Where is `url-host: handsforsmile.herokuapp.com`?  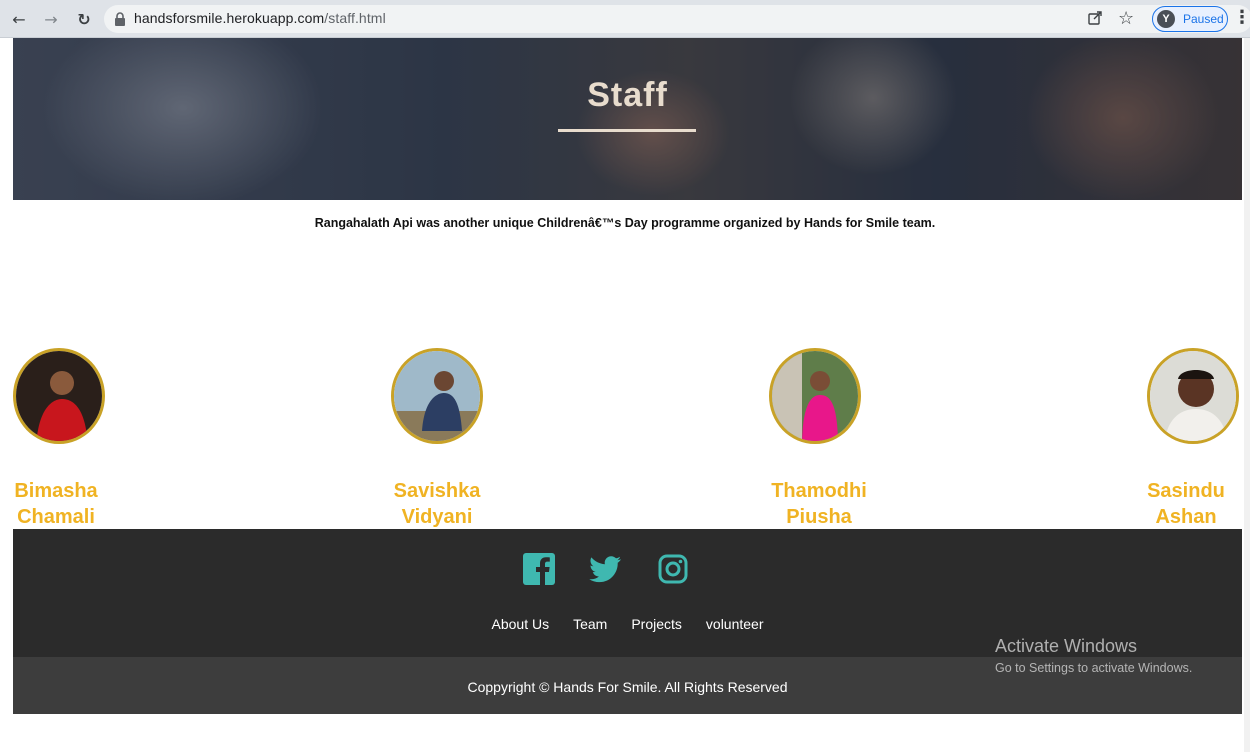
url-host: handsforsmile.herokuapp.com is located at coordinates (229, 18).